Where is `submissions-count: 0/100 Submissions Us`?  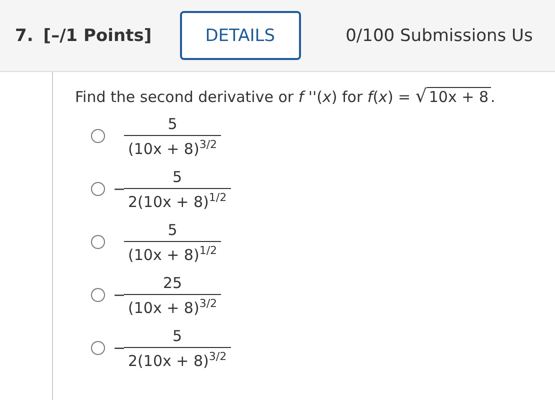
submissions-count: 0/100 Submissions Us is located at coordinates (439, 36).